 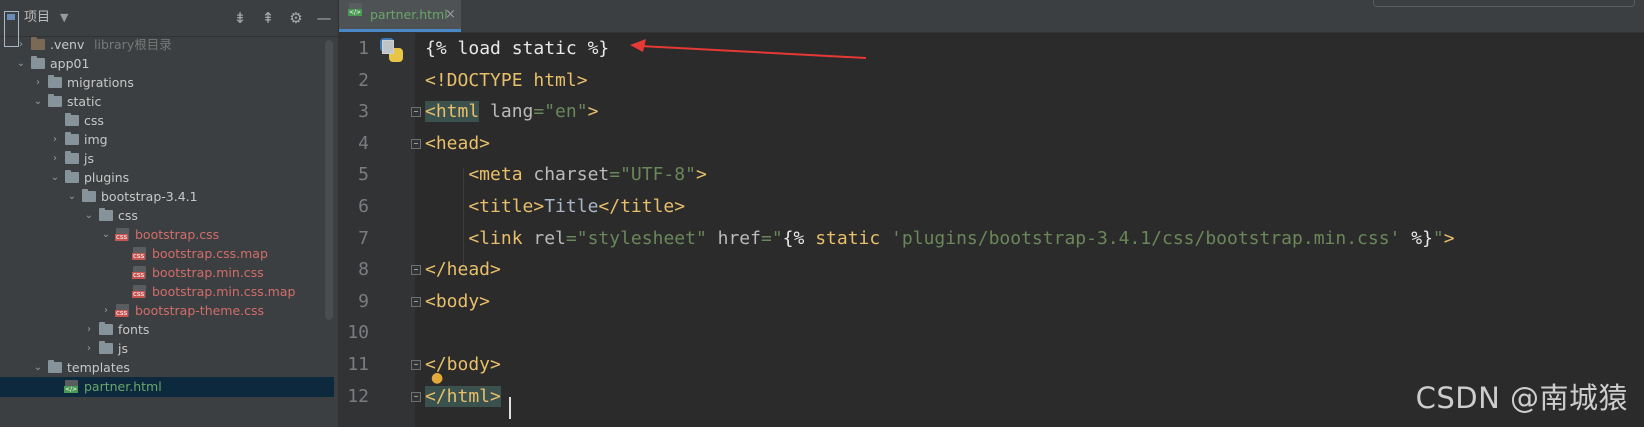 I want to click on minimize-icon: —, so click(x=324, y=18).